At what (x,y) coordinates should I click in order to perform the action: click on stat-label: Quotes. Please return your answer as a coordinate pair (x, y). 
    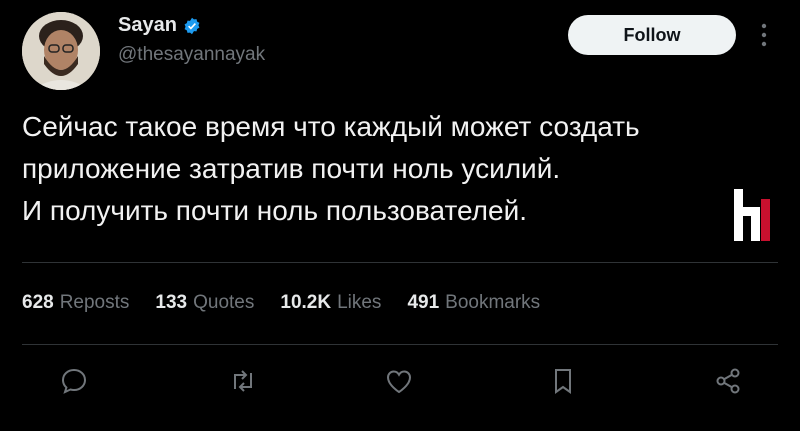
    Looking at the image, I should click on (224, 302).